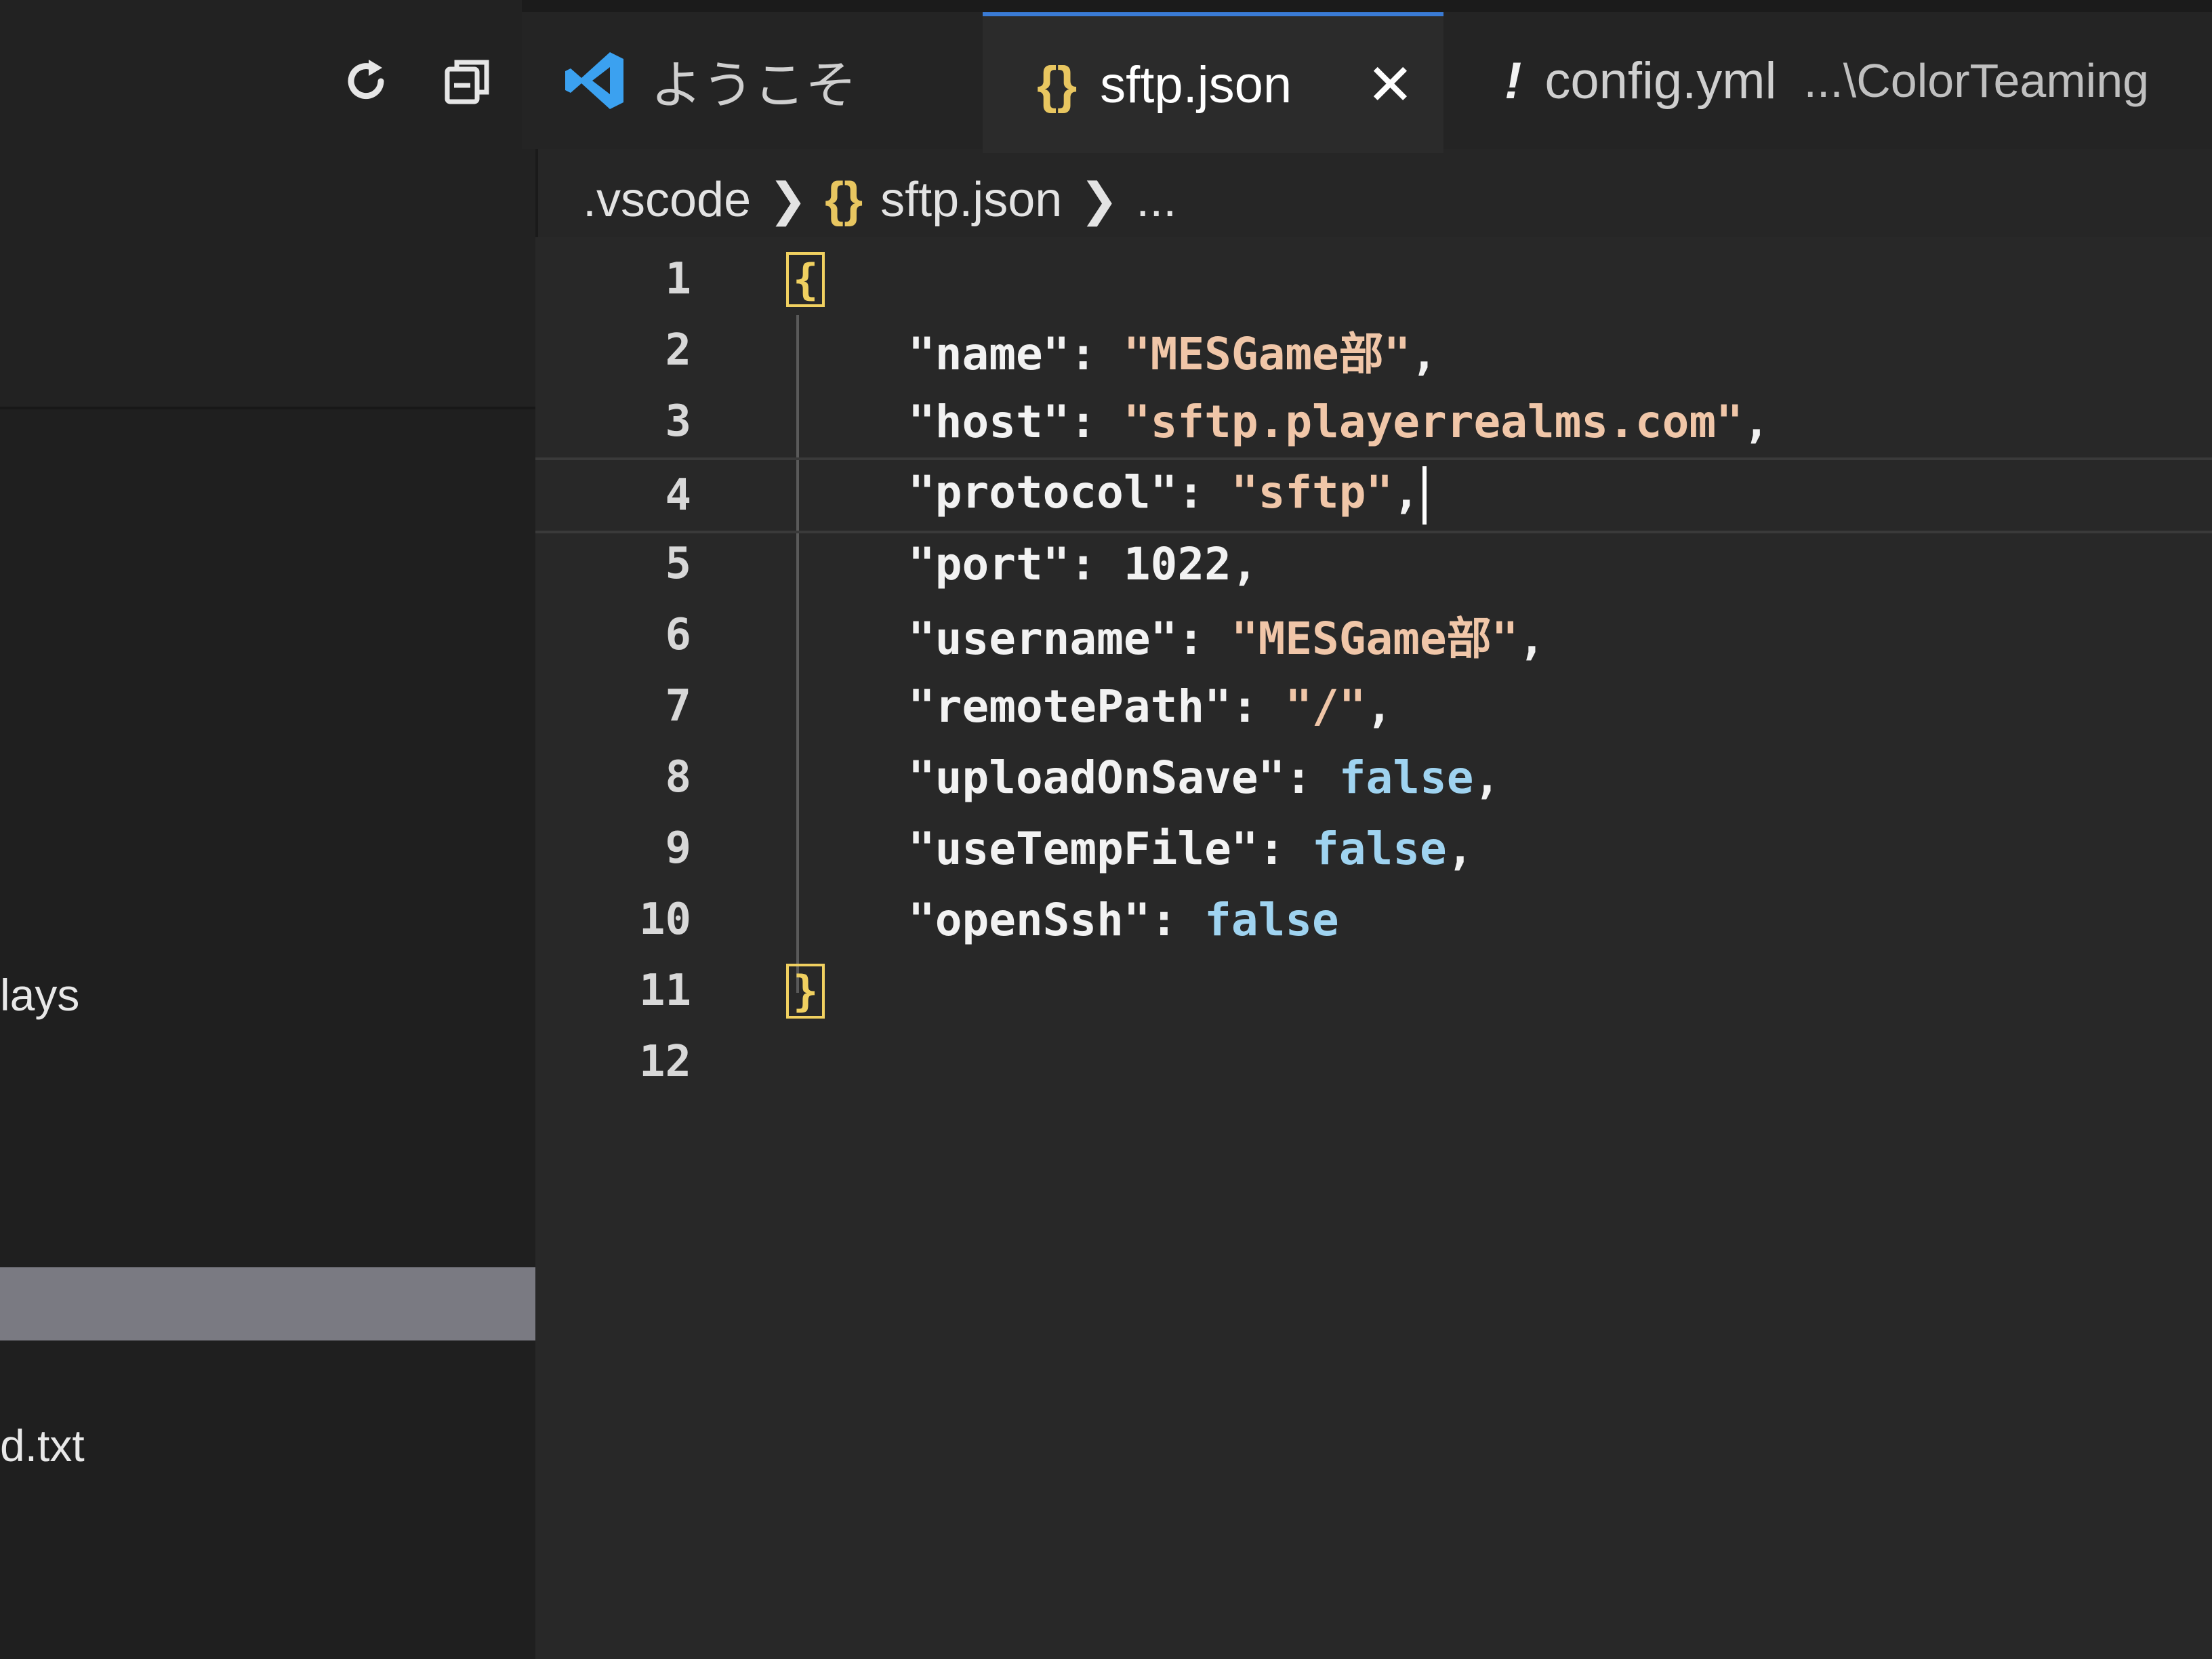  Describe the element at coordinates (1373, 564) in the screenshot. I see `code-line: 5 "port": 1022,` at that location.